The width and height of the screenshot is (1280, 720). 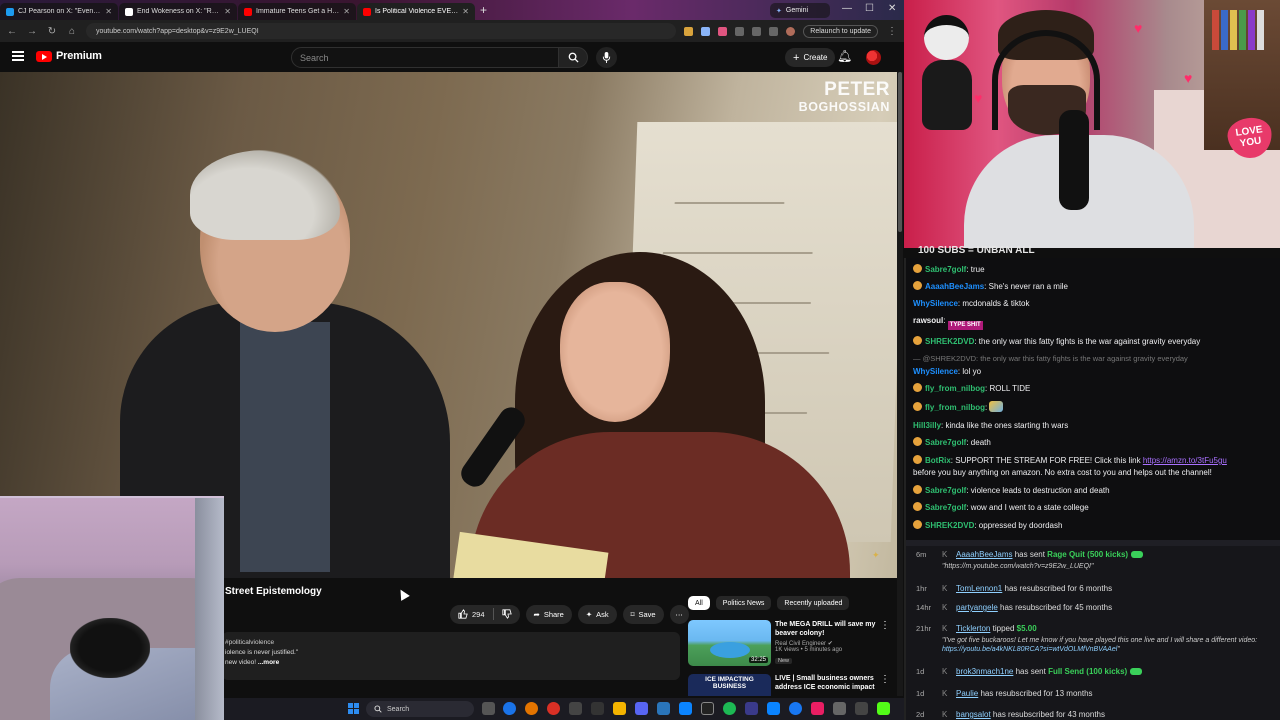 I want to click on file-explorer-icon, so click(x=619, y=708).